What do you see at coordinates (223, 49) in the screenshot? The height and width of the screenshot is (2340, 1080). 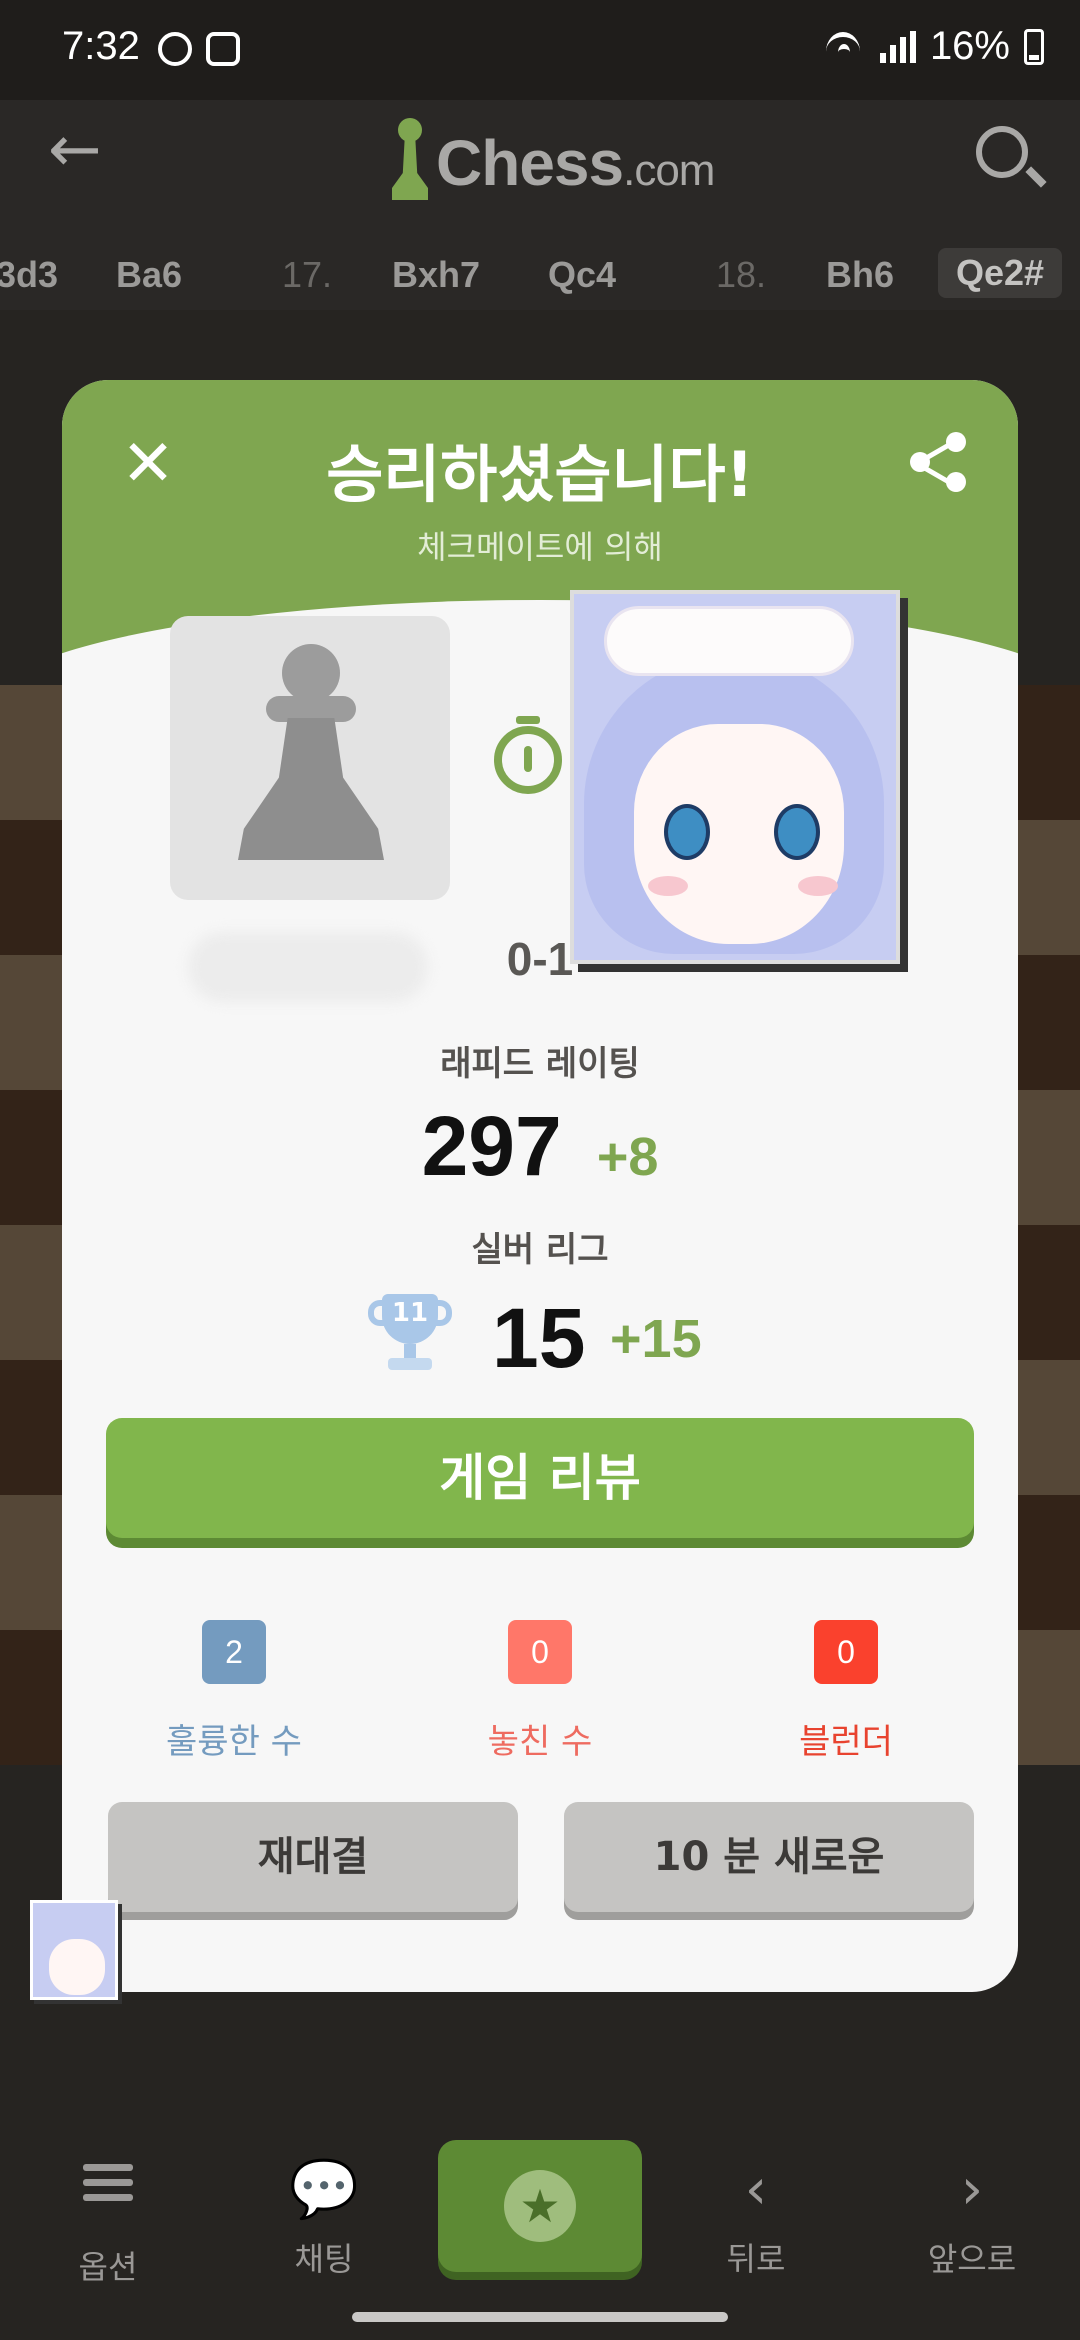 I see `gallery-icon` at bounding box center [223, 49].